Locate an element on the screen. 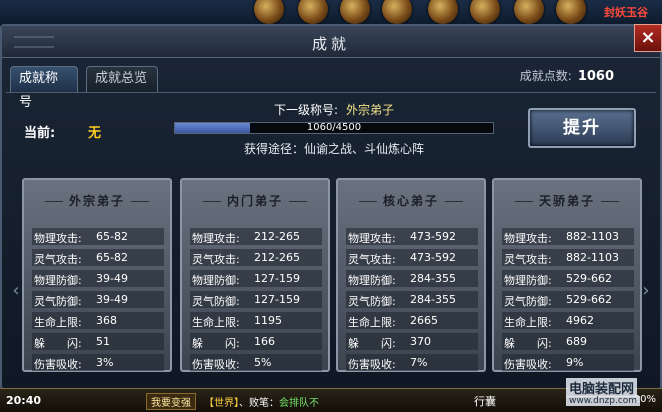  stat-row: 伤害吸收: 3% is located at coordinates (98, 362).